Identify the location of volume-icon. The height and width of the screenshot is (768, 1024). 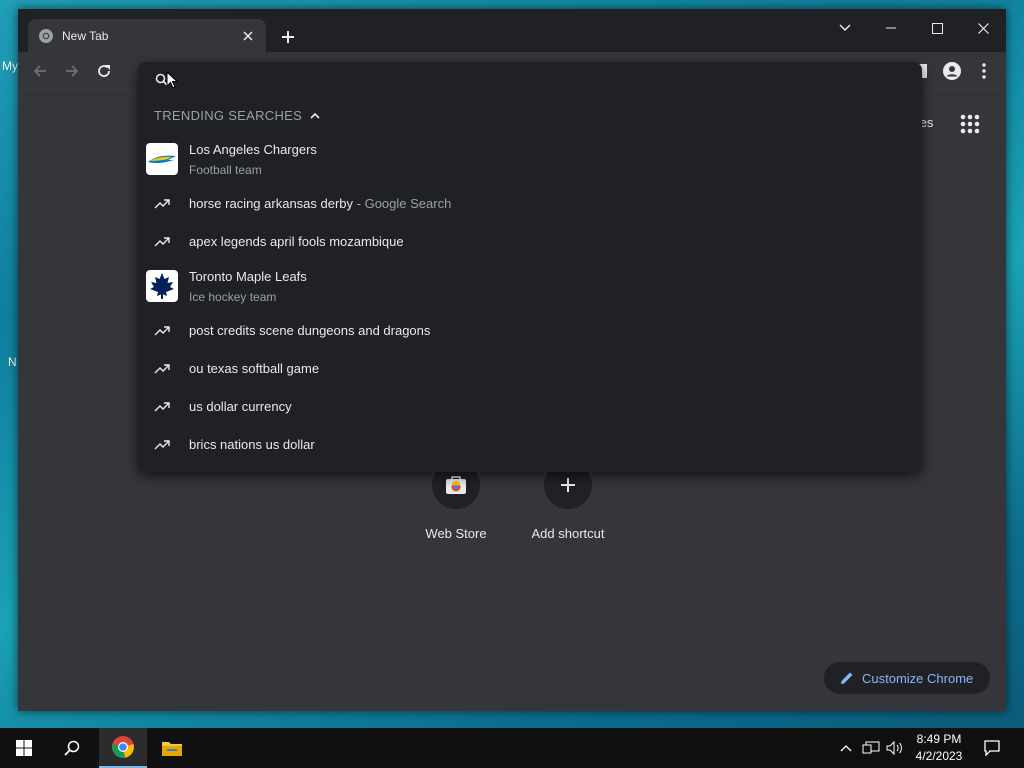
(895, 748).